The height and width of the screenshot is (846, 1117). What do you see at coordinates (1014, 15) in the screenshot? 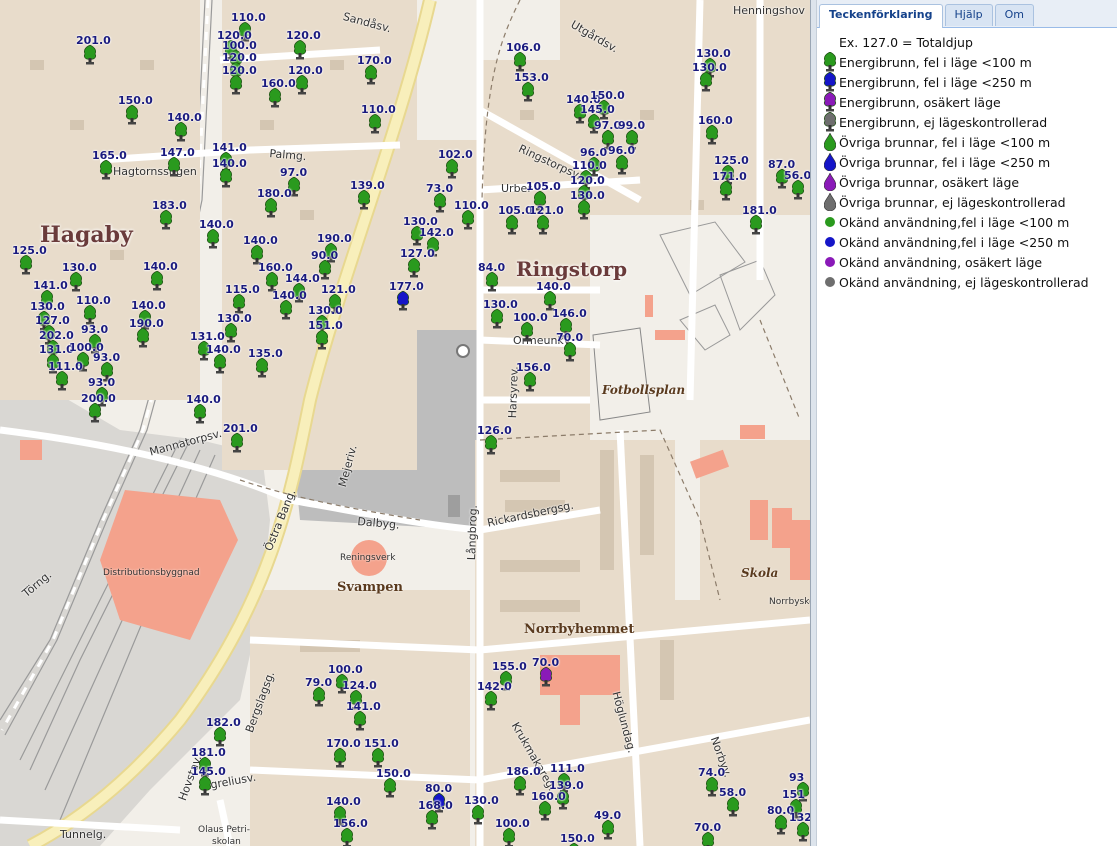
I see `tab-about: Om` at bounding box center [1014, 15].